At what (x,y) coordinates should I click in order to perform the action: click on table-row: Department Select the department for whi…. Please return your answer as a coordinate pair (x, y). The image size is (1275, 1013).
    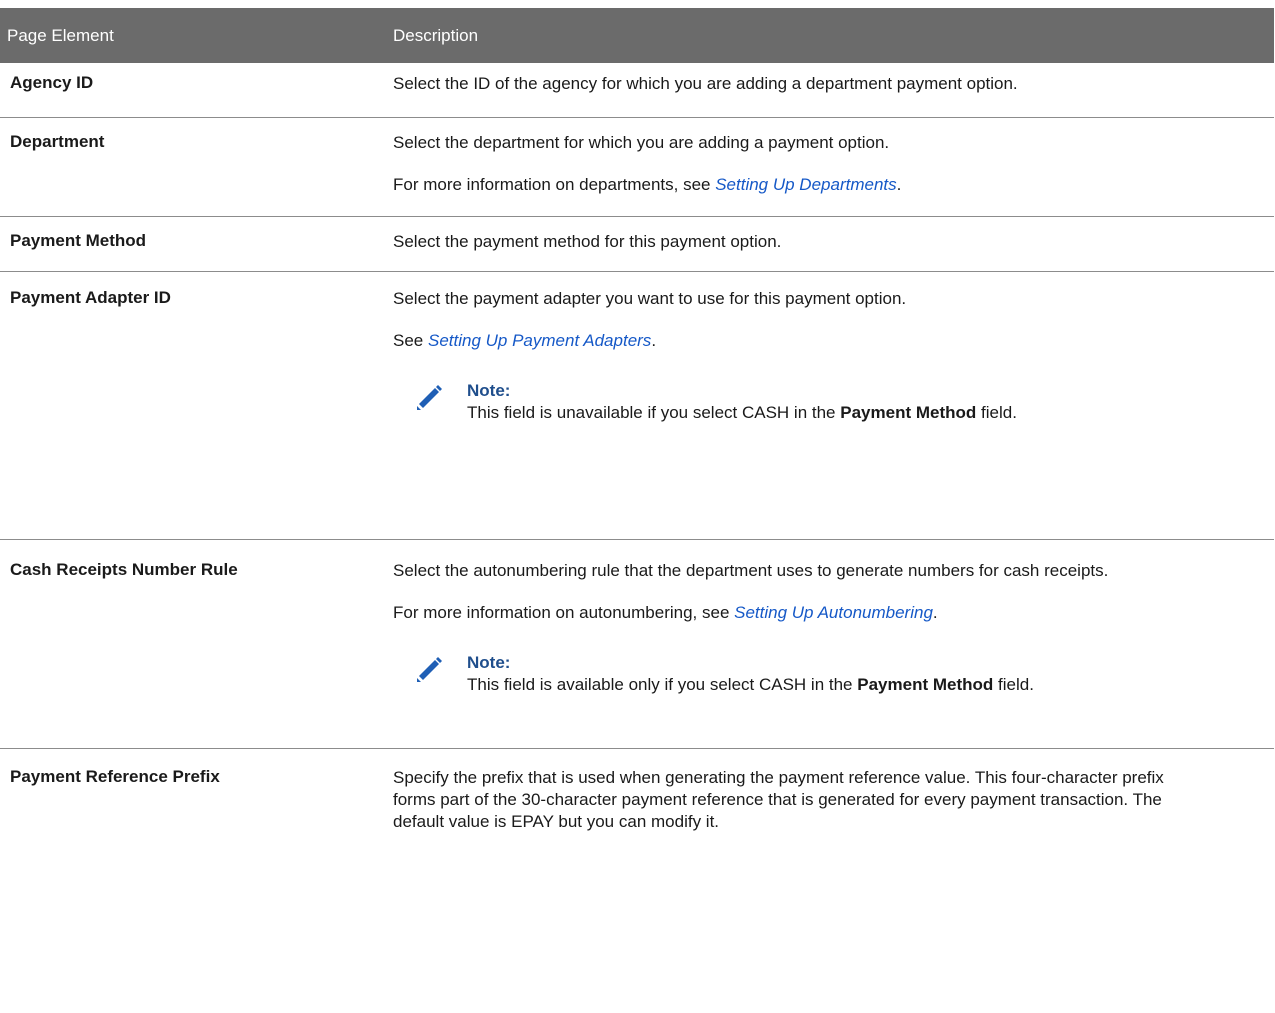
    Looking at the image, I should click on (637, 167).